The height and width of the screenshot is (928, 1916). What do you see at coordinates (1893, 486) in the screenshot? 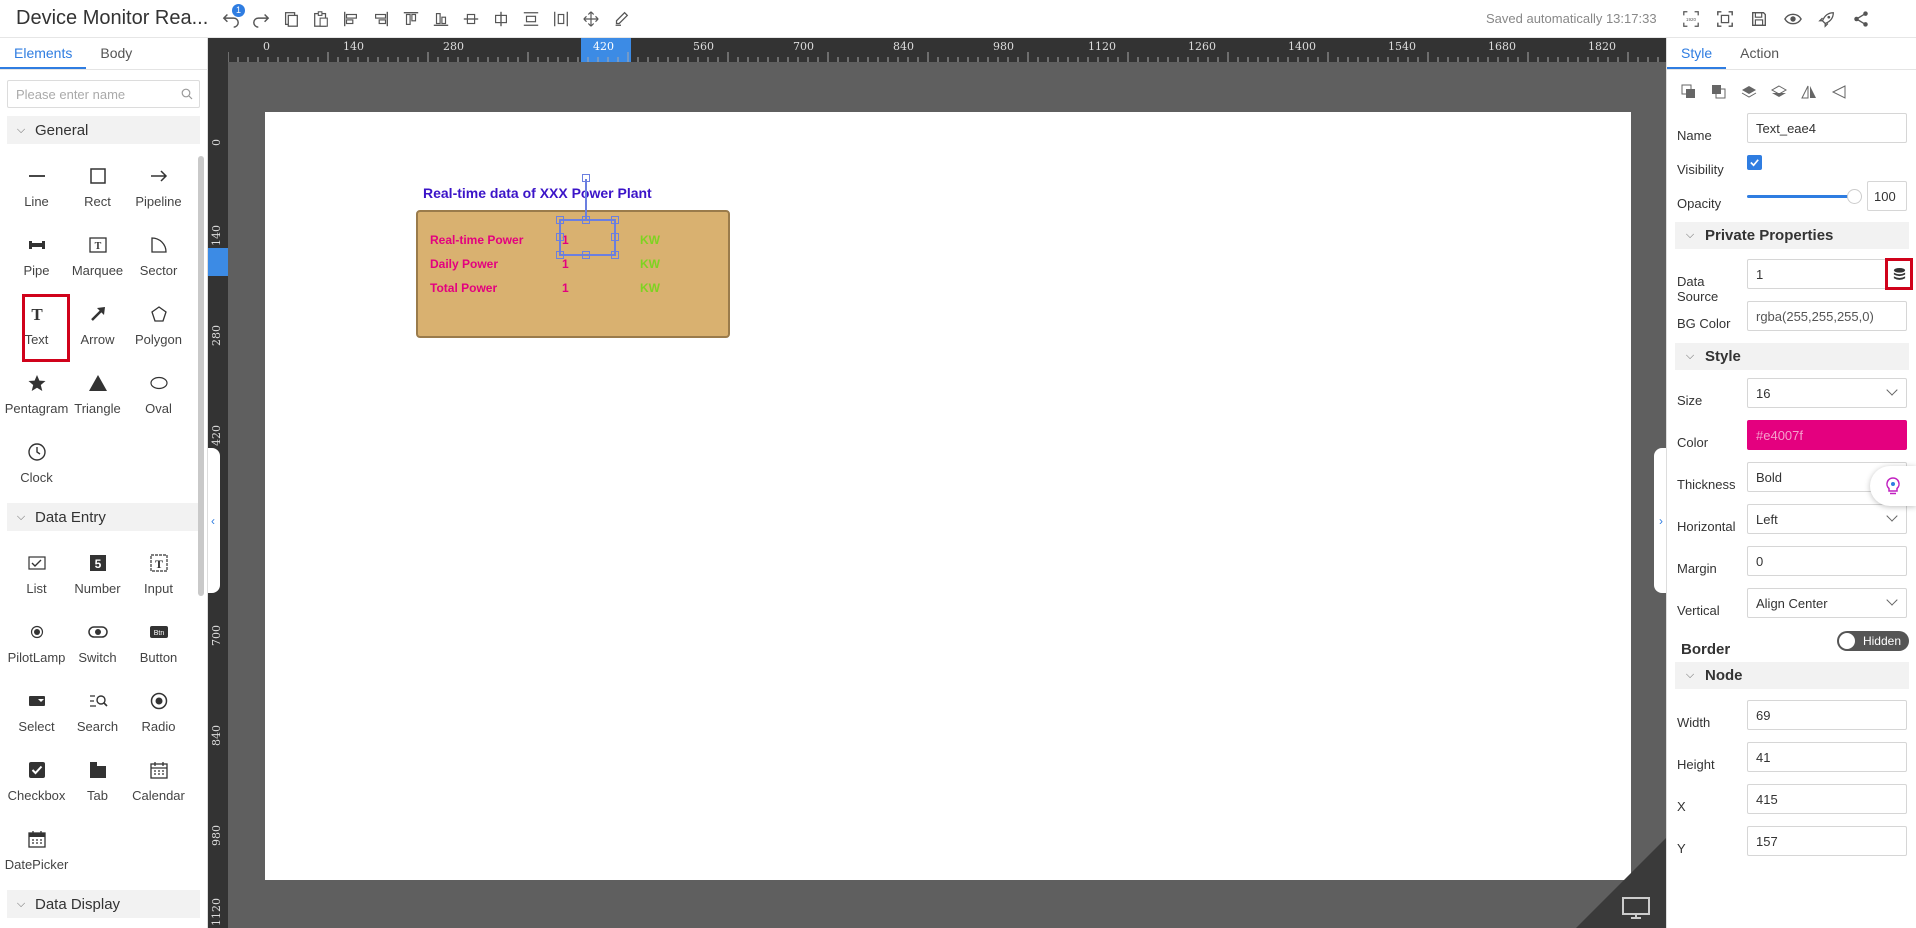
I see `assistant-button` at bounding box center [1893, 486].